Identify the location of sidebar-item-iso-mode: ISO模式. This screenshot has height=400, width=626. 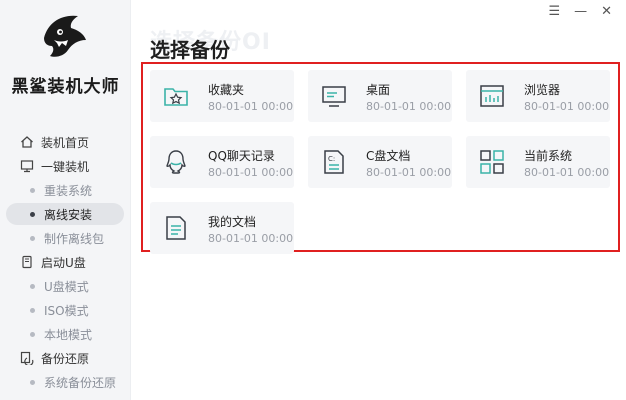
(65, 310).